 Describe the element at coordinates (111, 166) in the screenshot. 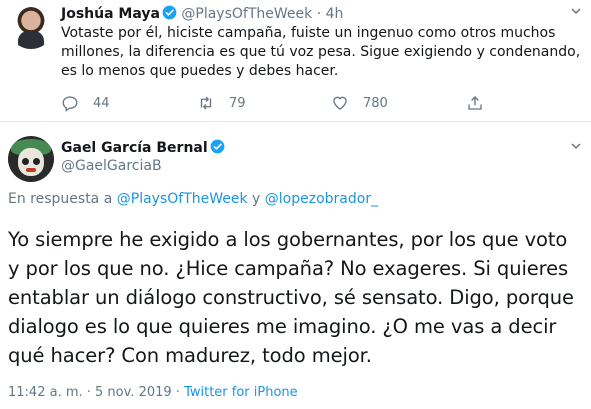

I see `author-handle: @GaelGarciaB` at that location.